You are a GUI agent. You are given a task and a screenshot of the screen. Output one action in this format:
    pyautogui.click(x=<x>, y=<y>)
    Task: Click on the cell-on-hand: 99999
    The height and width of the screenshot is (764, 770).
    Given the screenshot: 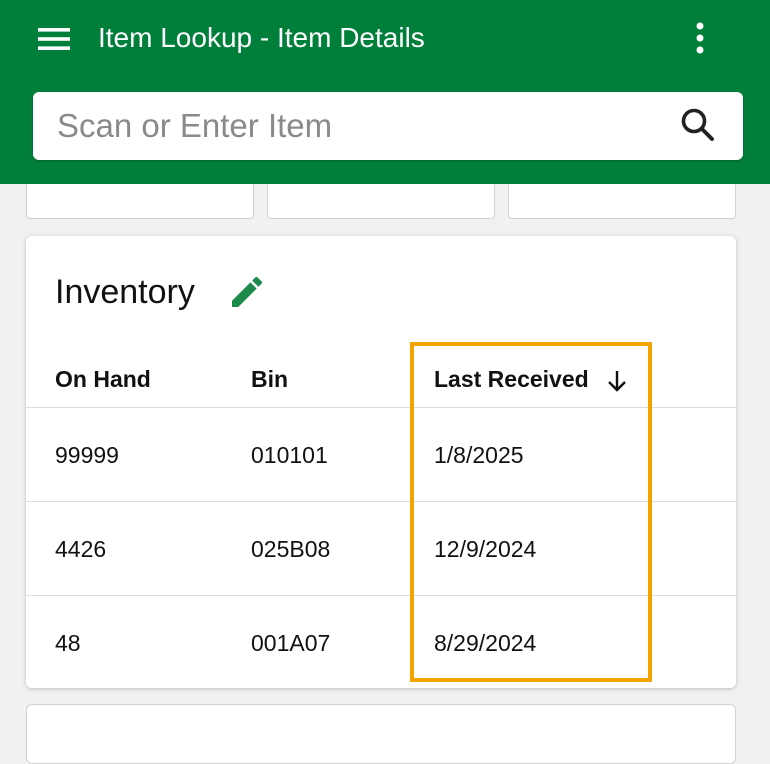 What is the action you would take?
    pyautogui.click(x=87, y=455)
    